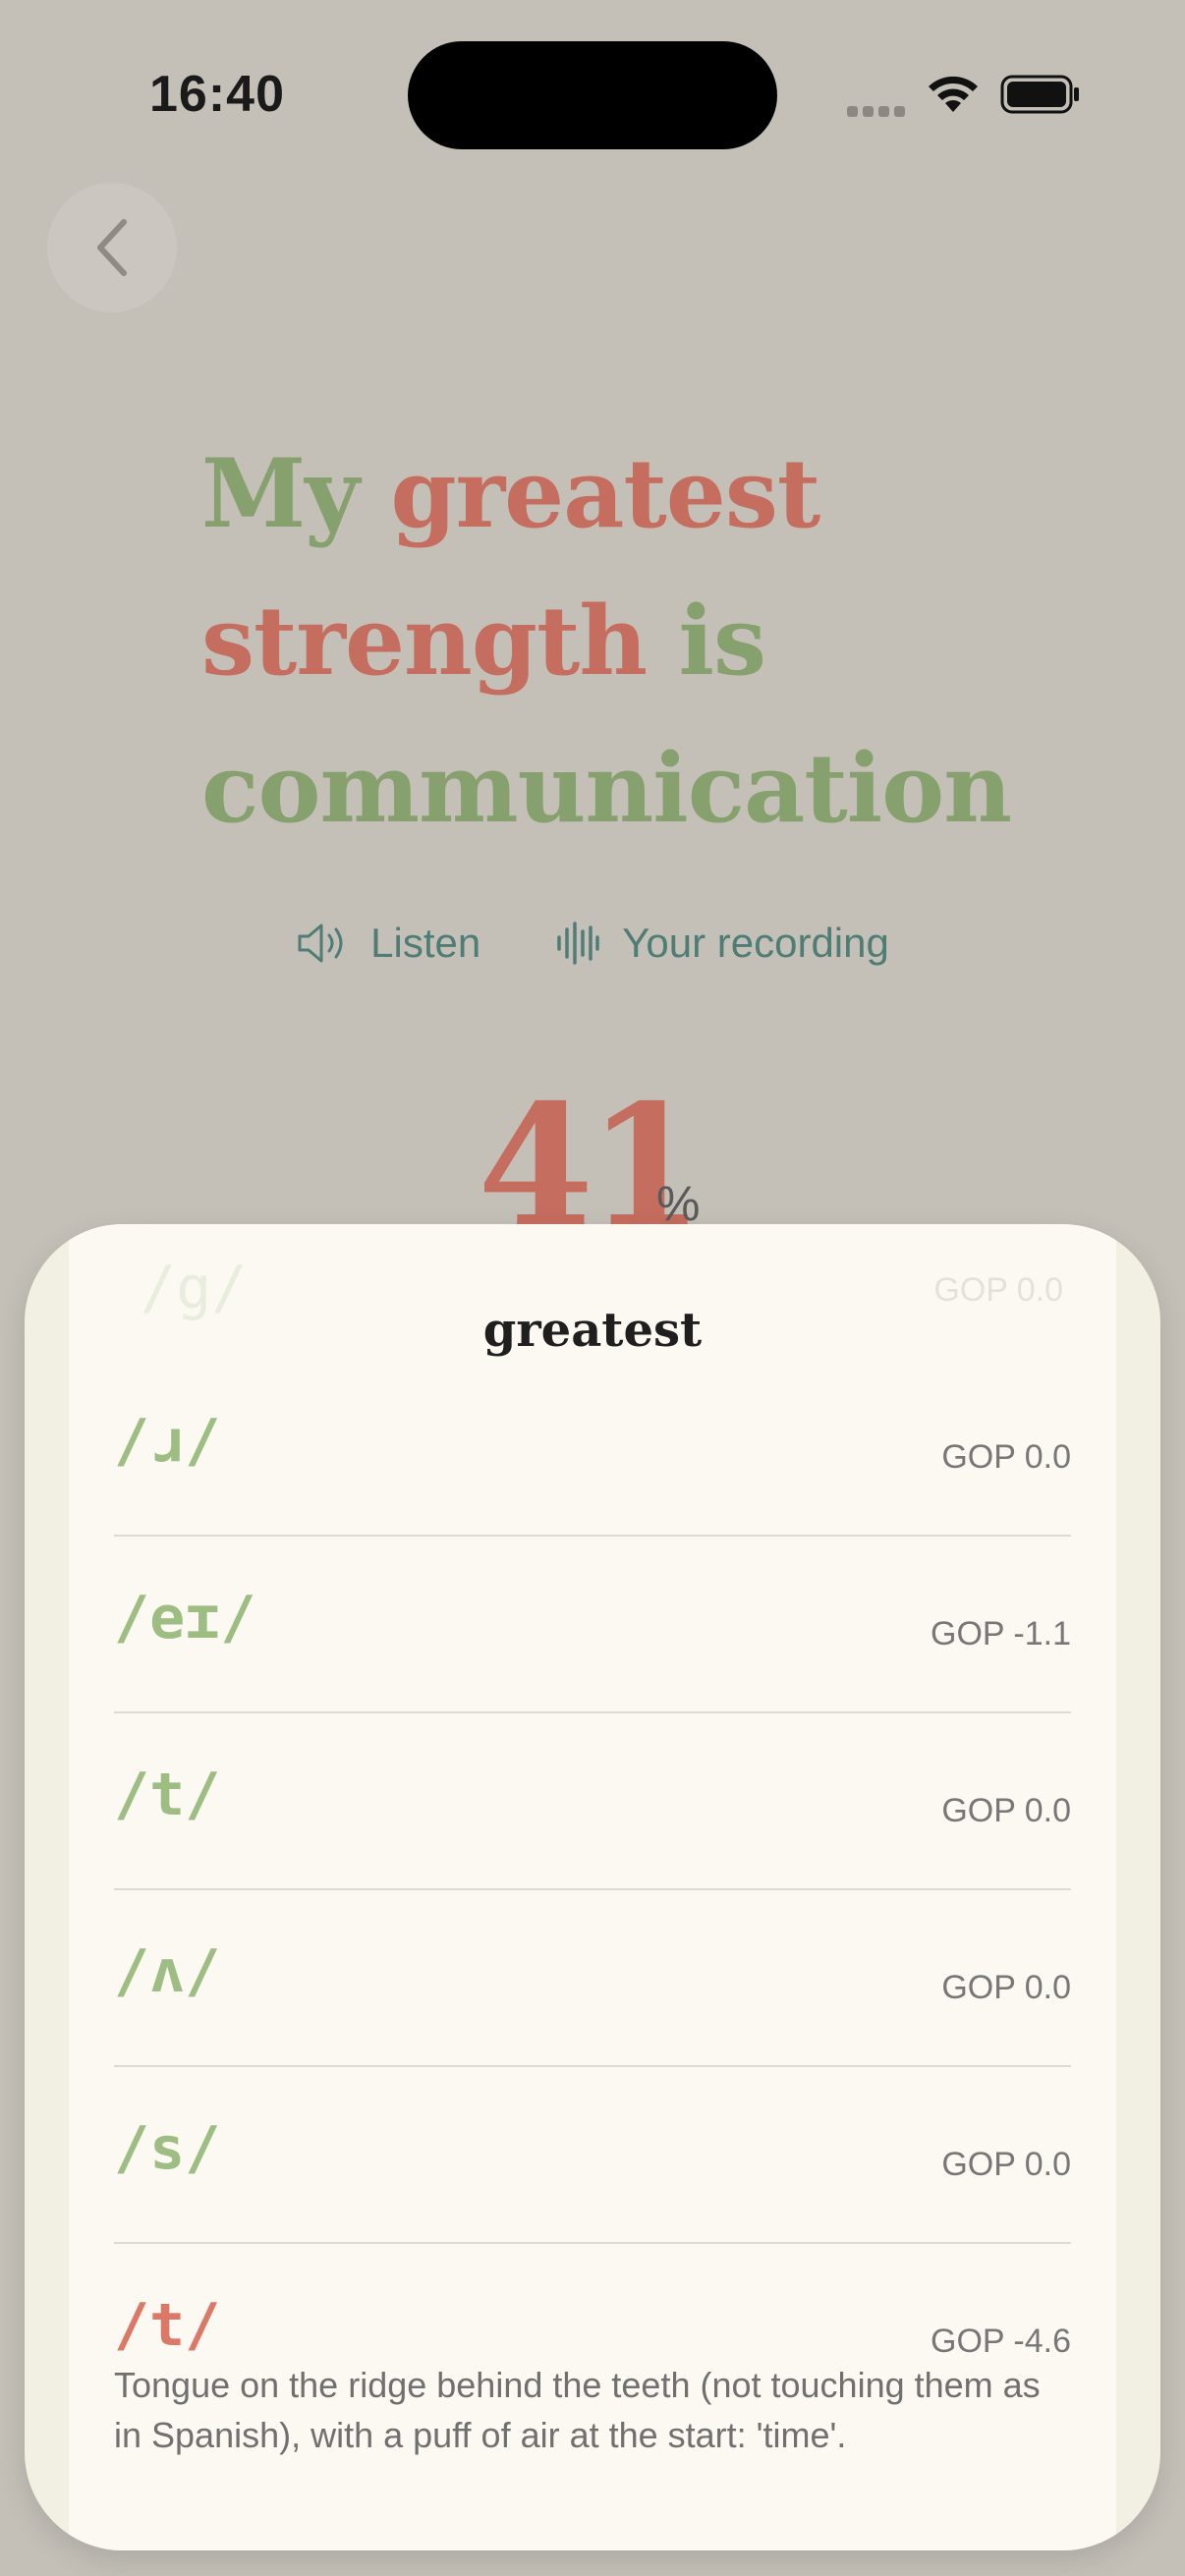  I want to click on phoneme-row: /eɪ/ GOP -1.1, so click(592, 1625).